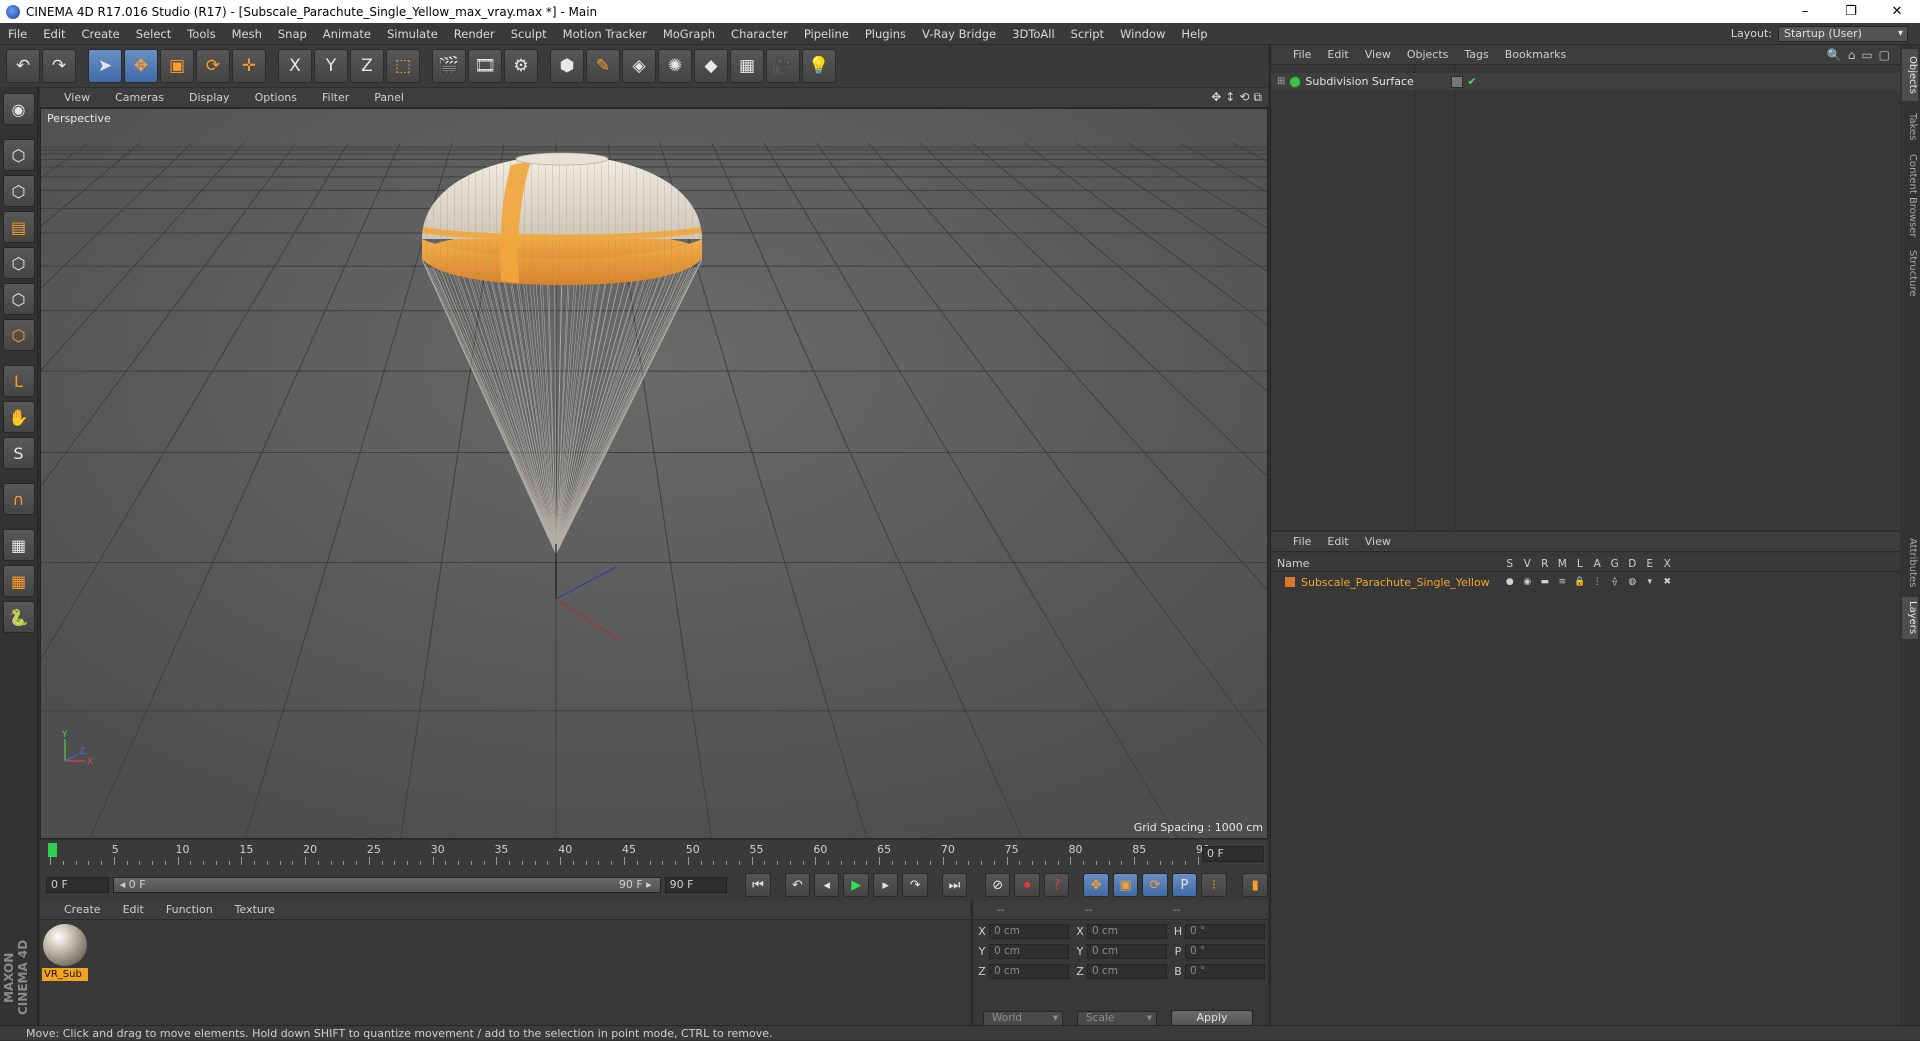 The image size is (1920, 1041). I want to click on menu-edit: Edit, so click(54, 34).